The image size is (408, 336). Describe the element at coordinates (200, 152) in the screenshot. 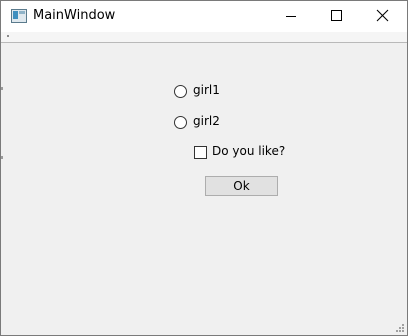

I see `checkbox-box` at that location.